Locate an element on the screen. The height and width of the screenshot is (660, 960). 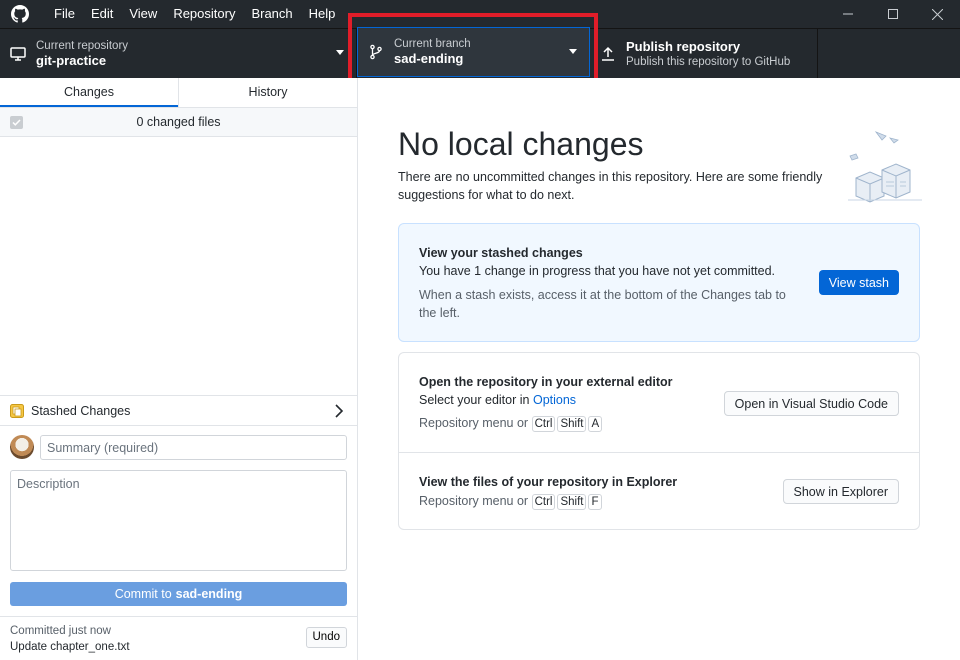
description-input is located at coordinates (178, 520).